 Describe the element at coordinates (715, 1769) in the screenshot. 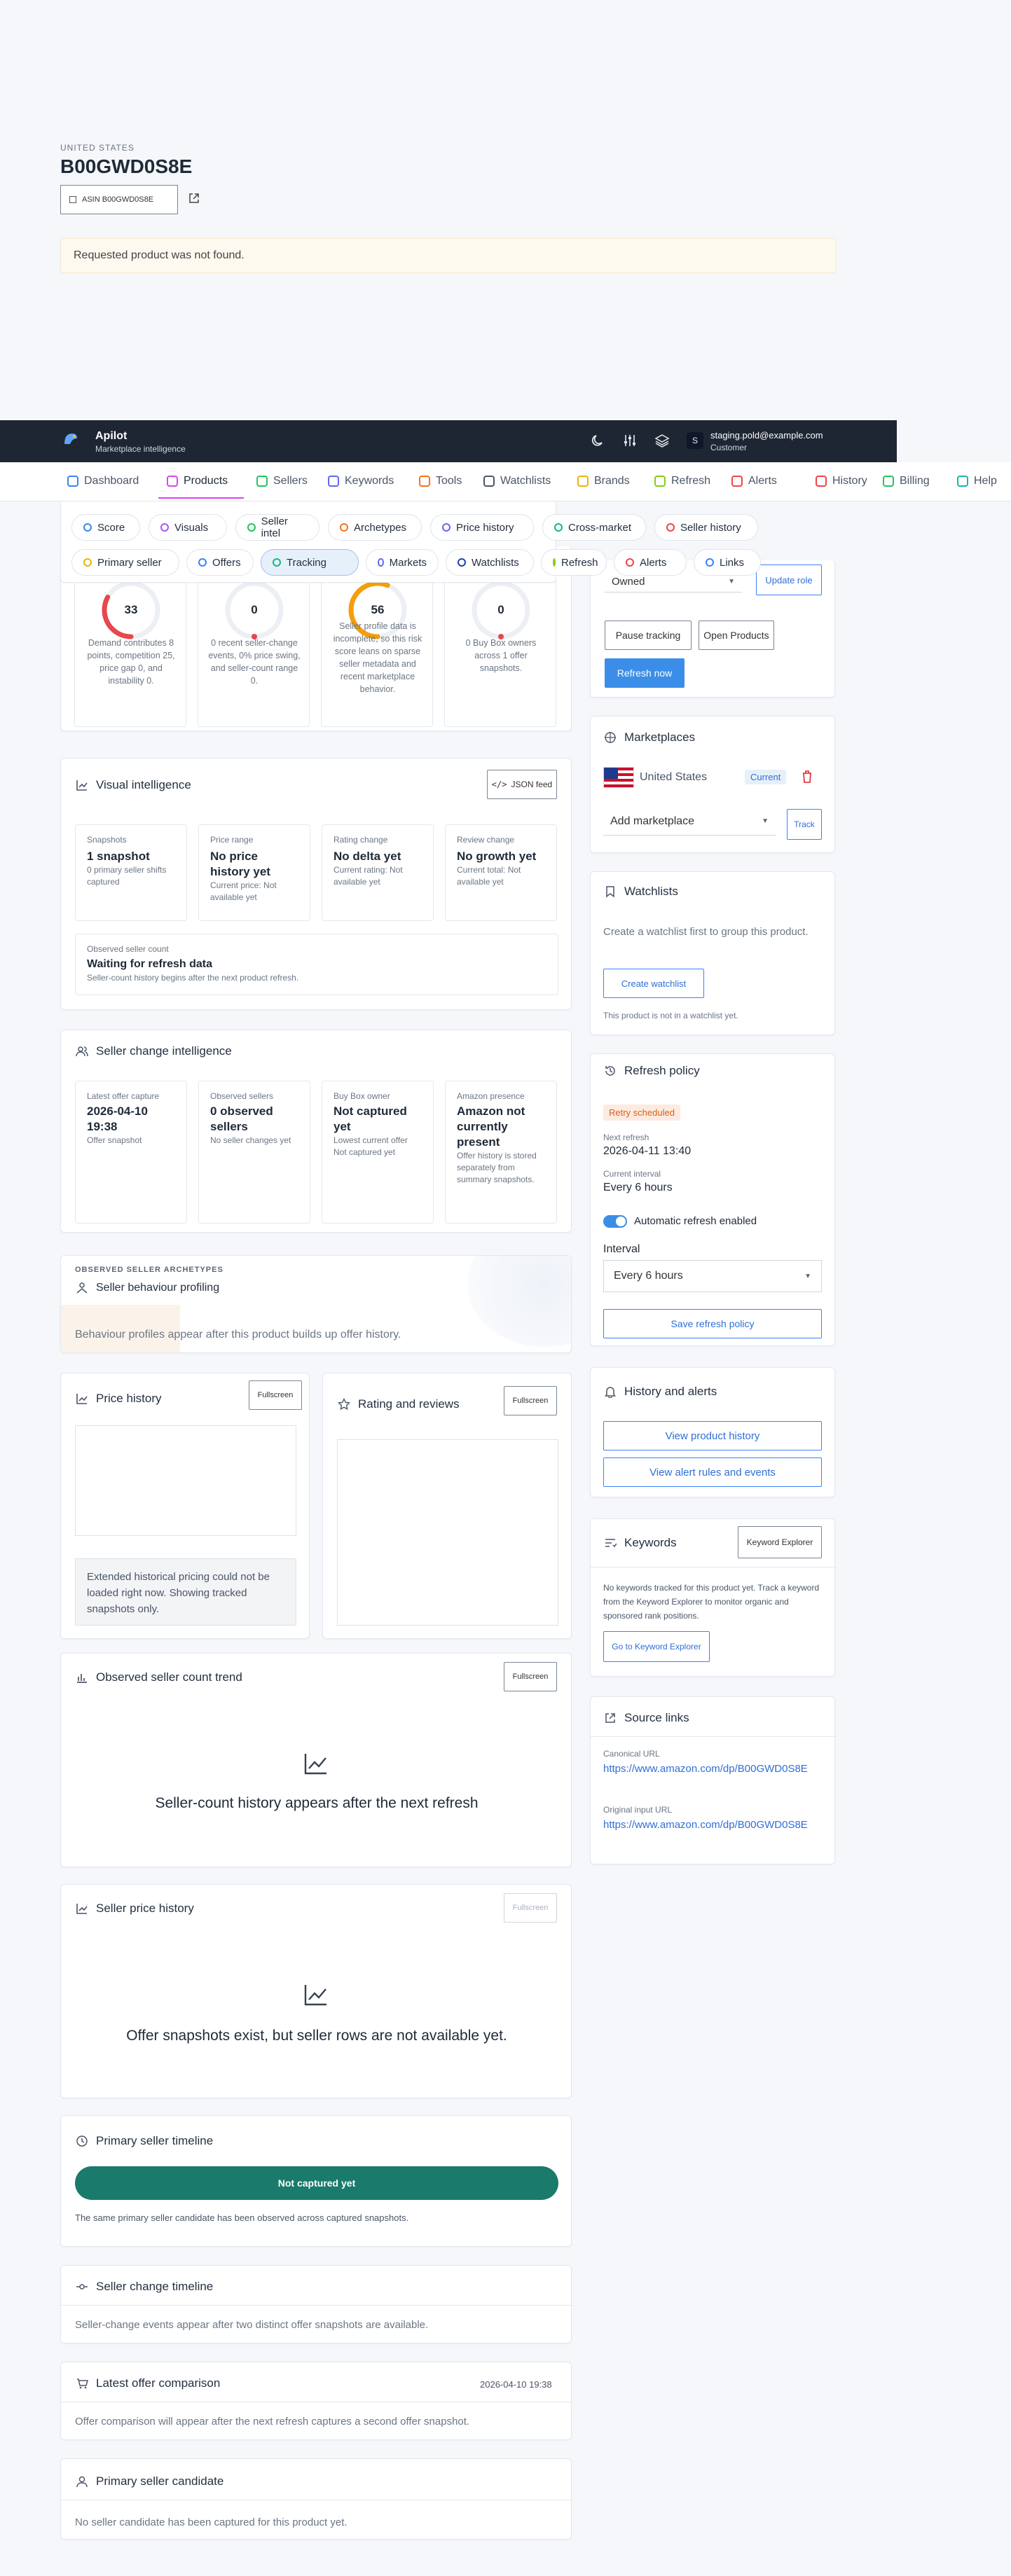

I see `canonical-url: https://www.amazon.com/dp/B00GWD0S8E` at that location.